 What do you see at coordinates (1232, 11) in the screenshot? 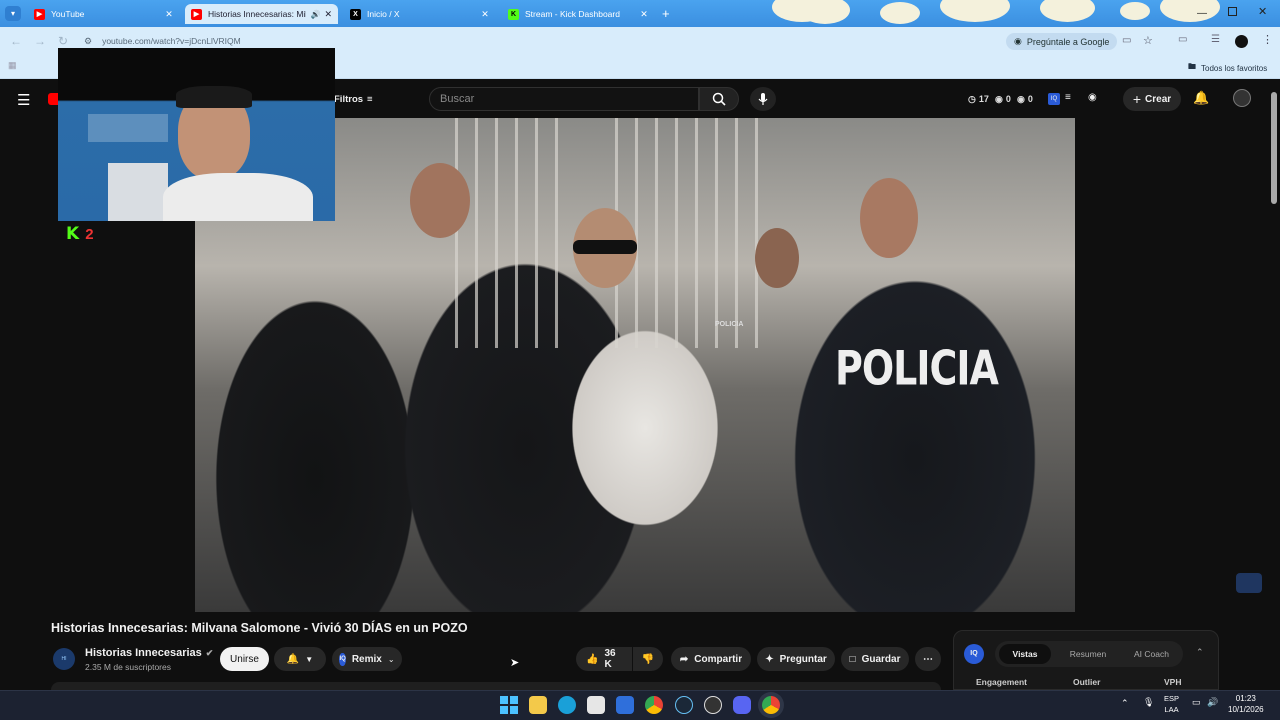
I see `maximize-icon` at bounding box center [1232, 11].